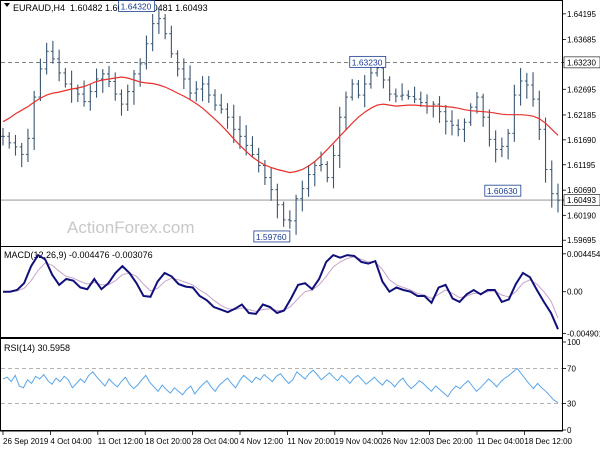  What do you see at coordinates (569, 430) in the screenshot?
I see `rsi-axis-label: 0` at bounding box center [569, 430].